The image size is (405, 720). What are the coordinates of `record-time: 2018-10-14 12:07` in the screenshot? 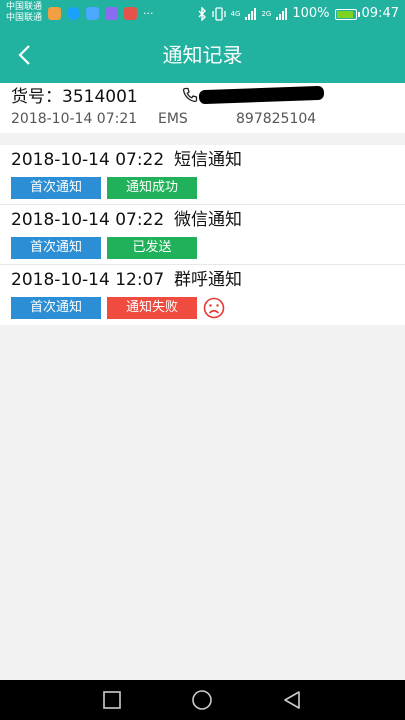 It's located at (88, 280).